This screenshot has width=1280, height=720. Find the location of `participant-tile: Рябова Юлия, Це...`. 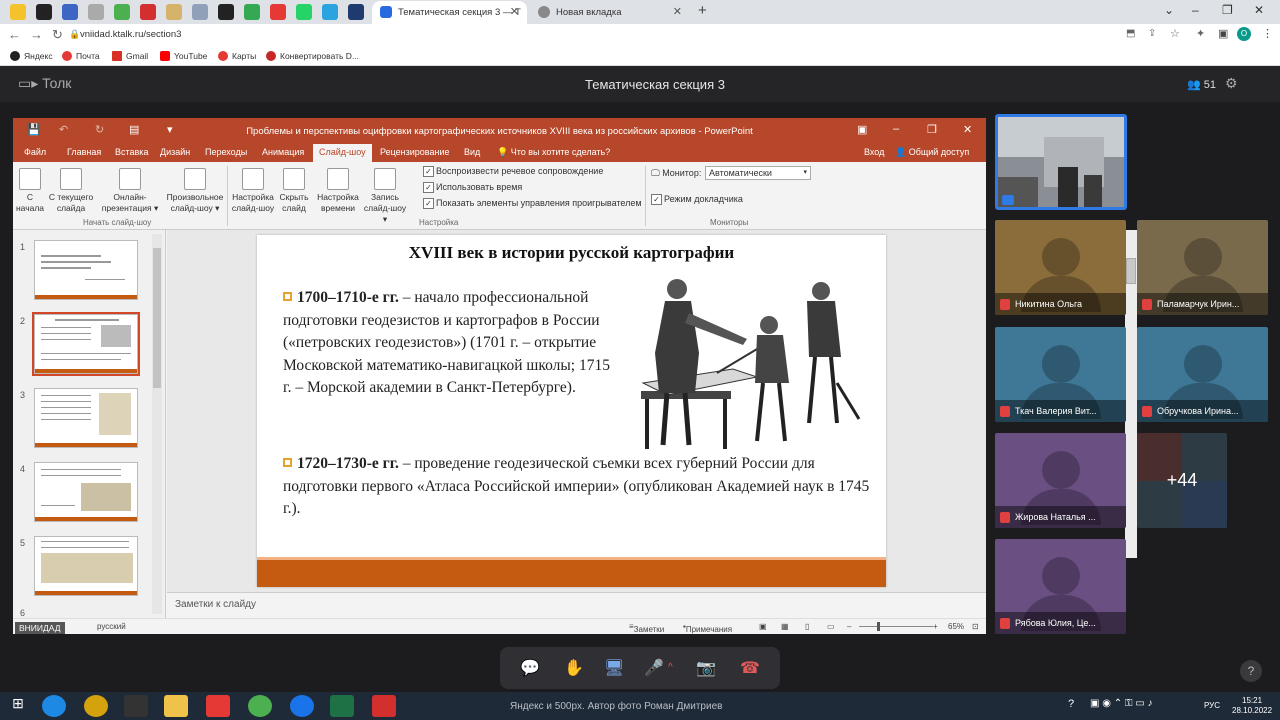

participant-tile: Рябова Юлия, Це... is located at coordinates (1060, 586).